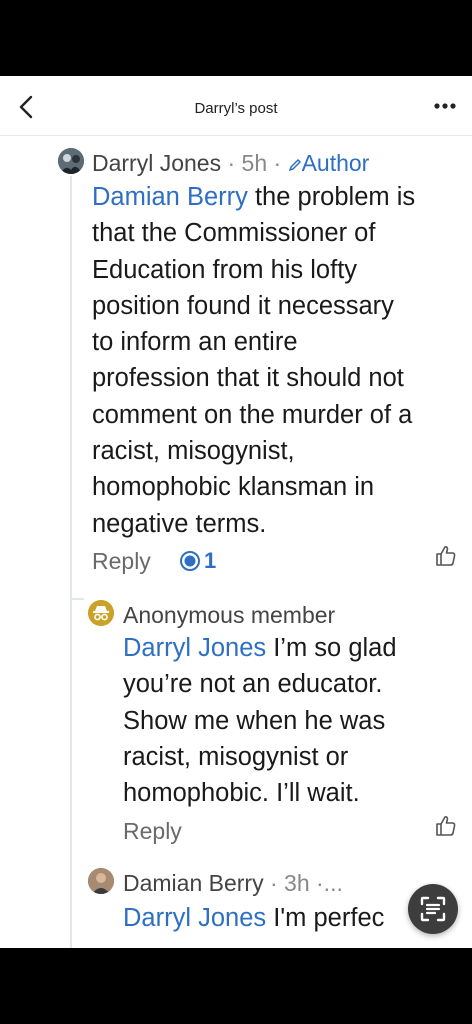 The width and height of the screenshot is (472, 1024). I want to click on comment-line: that the Commissioner of, so click(234, 233).